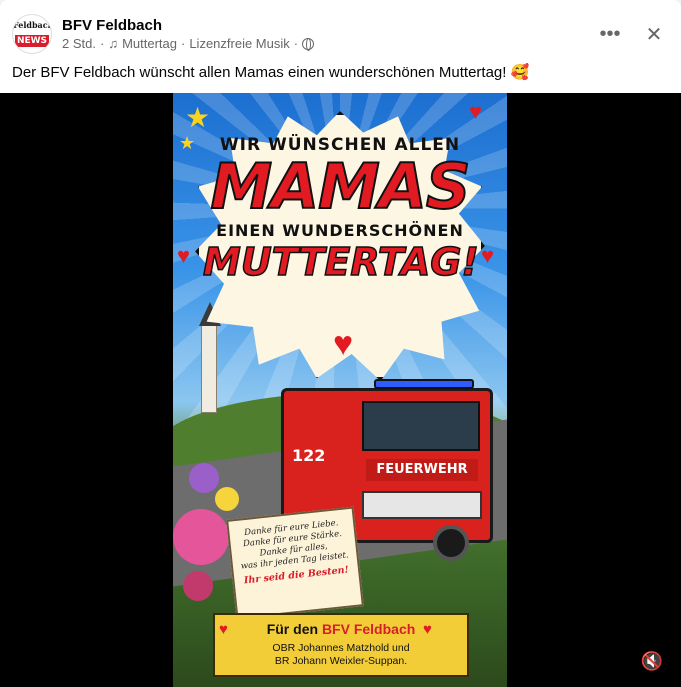  Describe the element at coordinates (79, 43) in the screenshot. I see `post-time: 2 Std.` at that location.